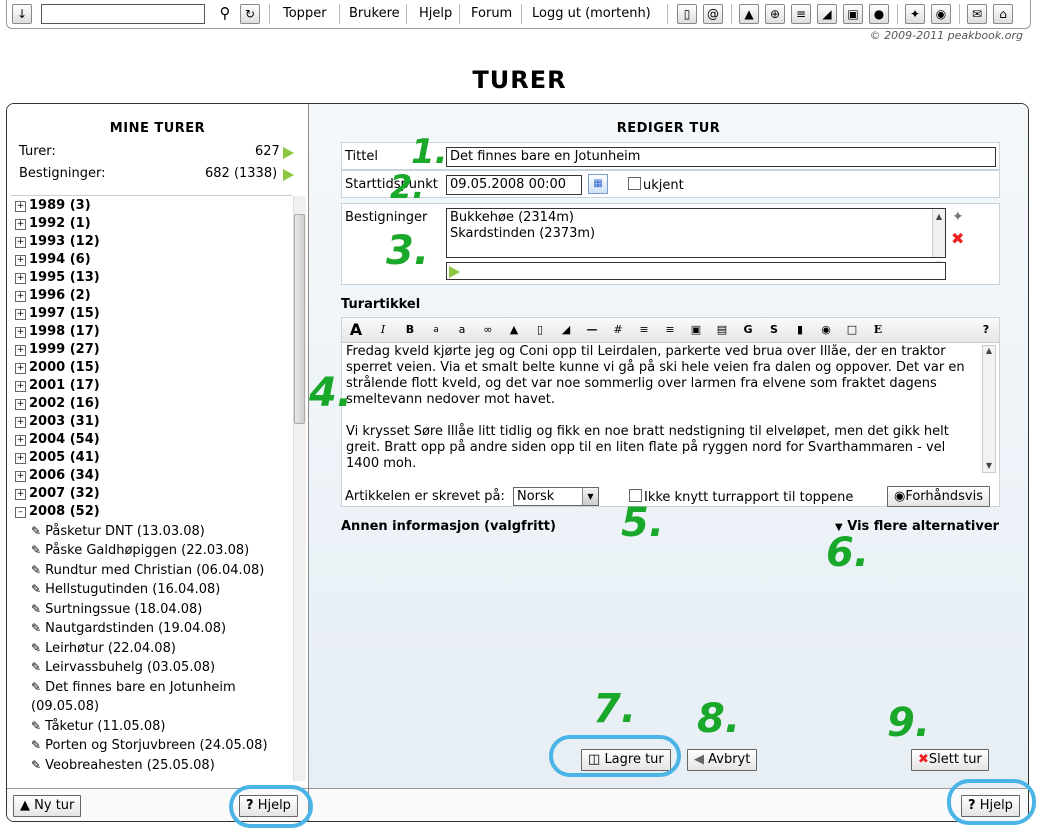 The height and width of the screenshot is (837, 1039). What do you see at coordinates (879, 14) in the screenshot?
I see `chat-icon: ●` at bounding box center [879, 14].